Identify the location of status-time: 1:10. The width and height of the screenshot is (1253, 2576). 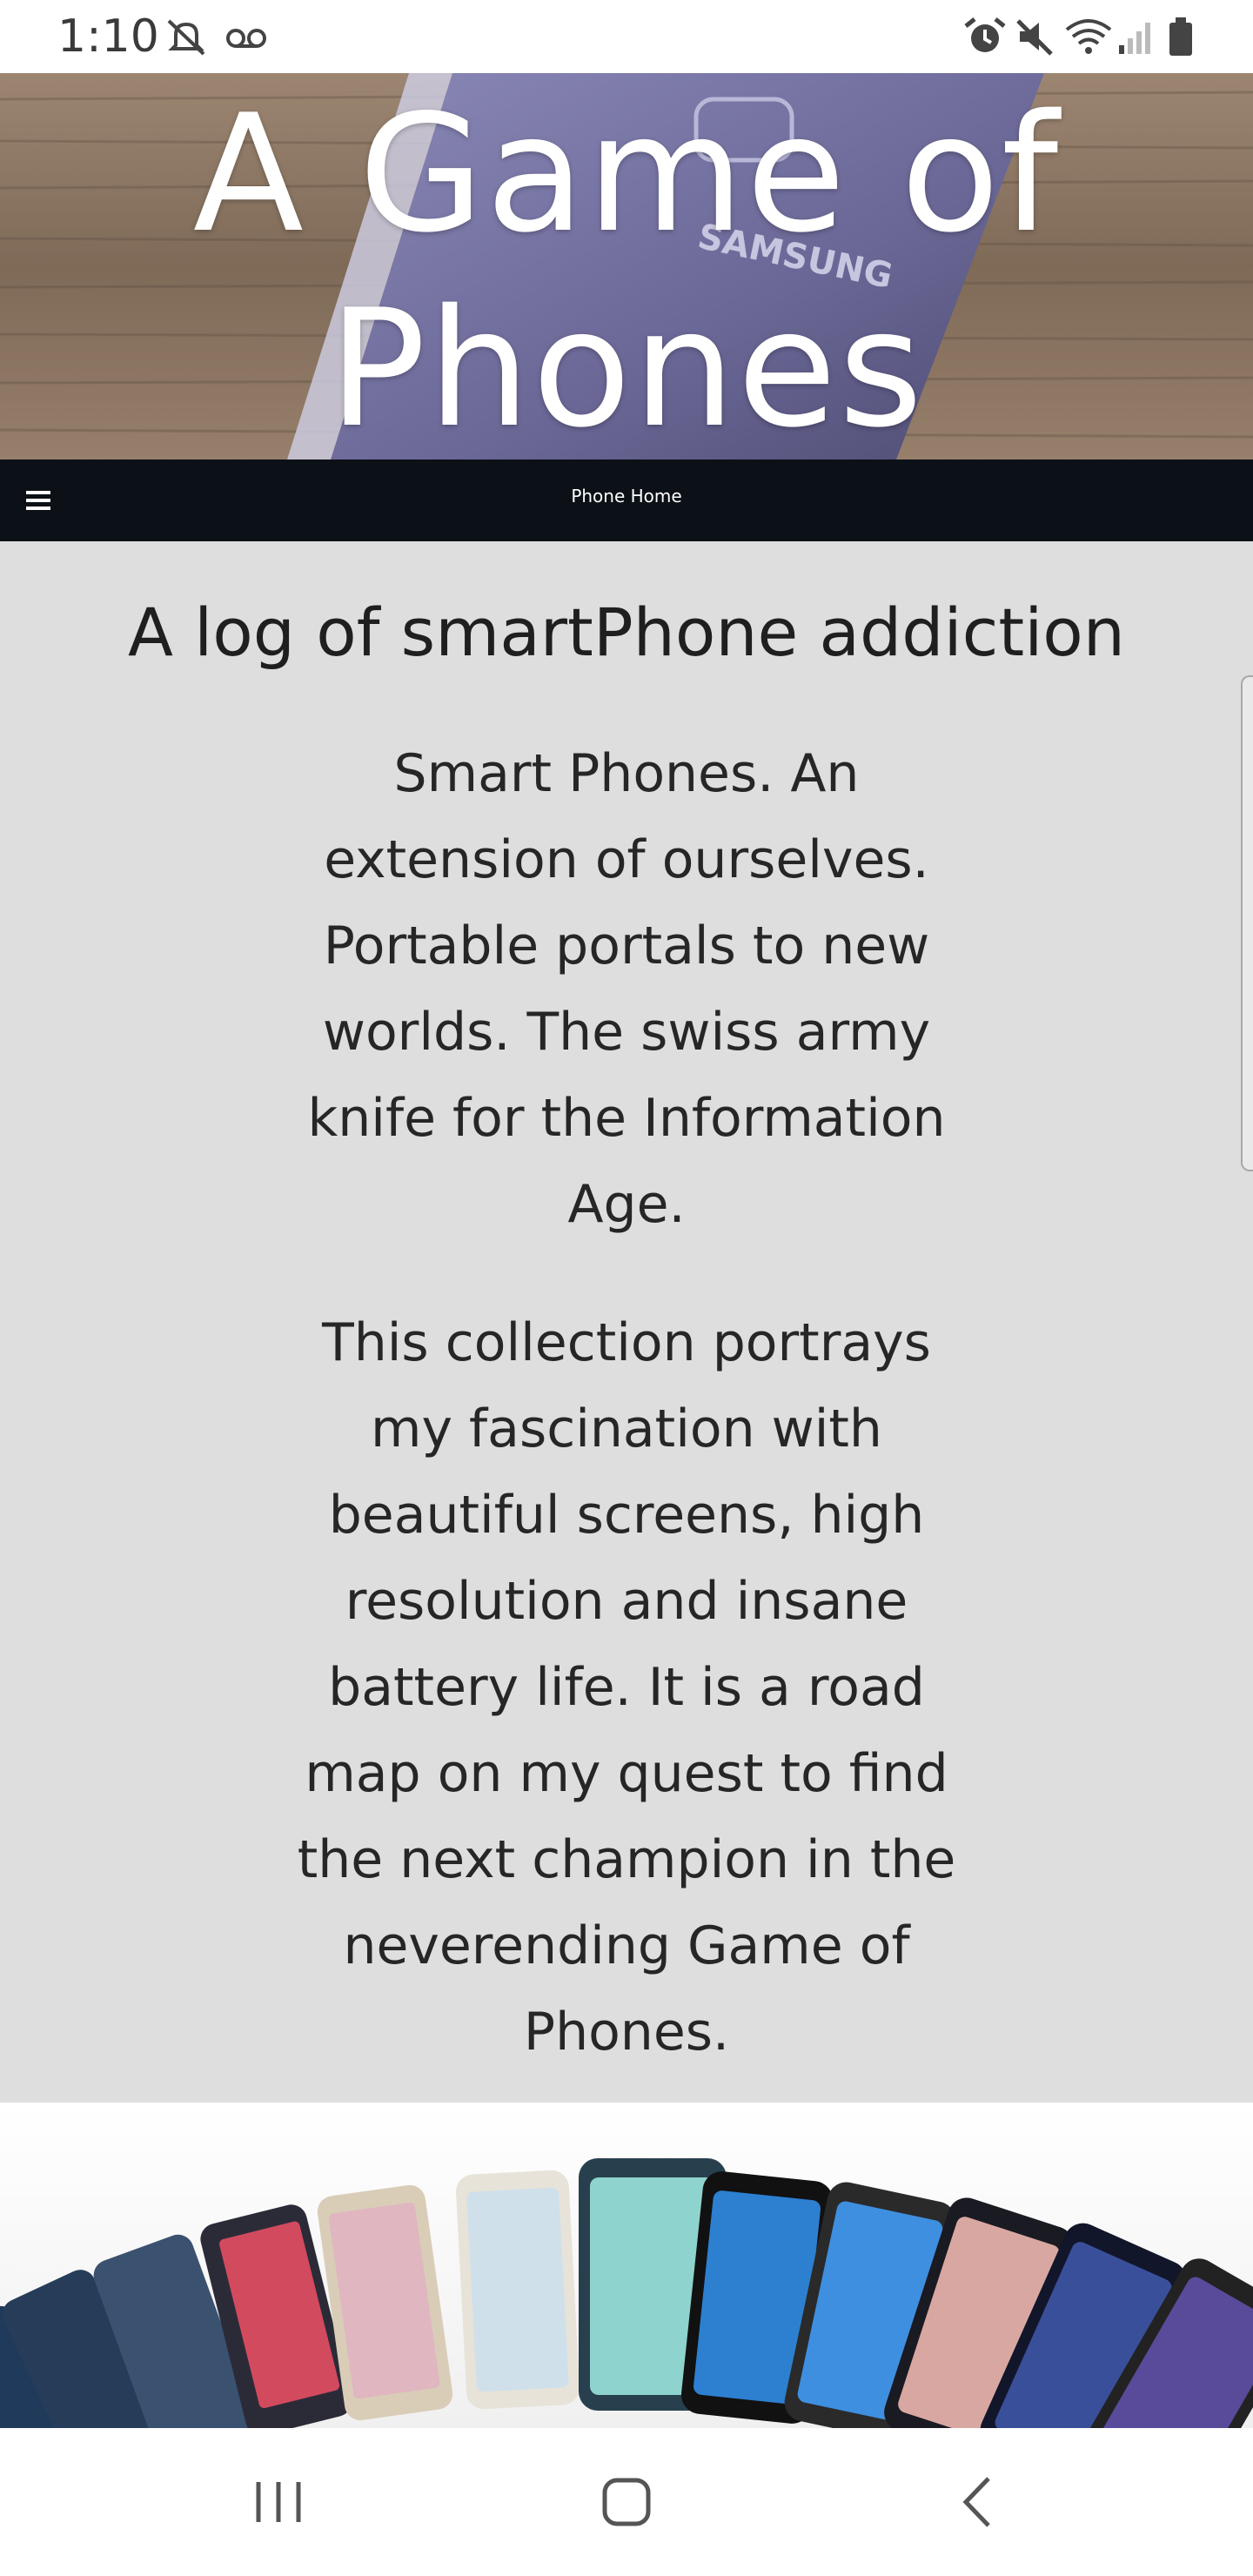
(108, 37).